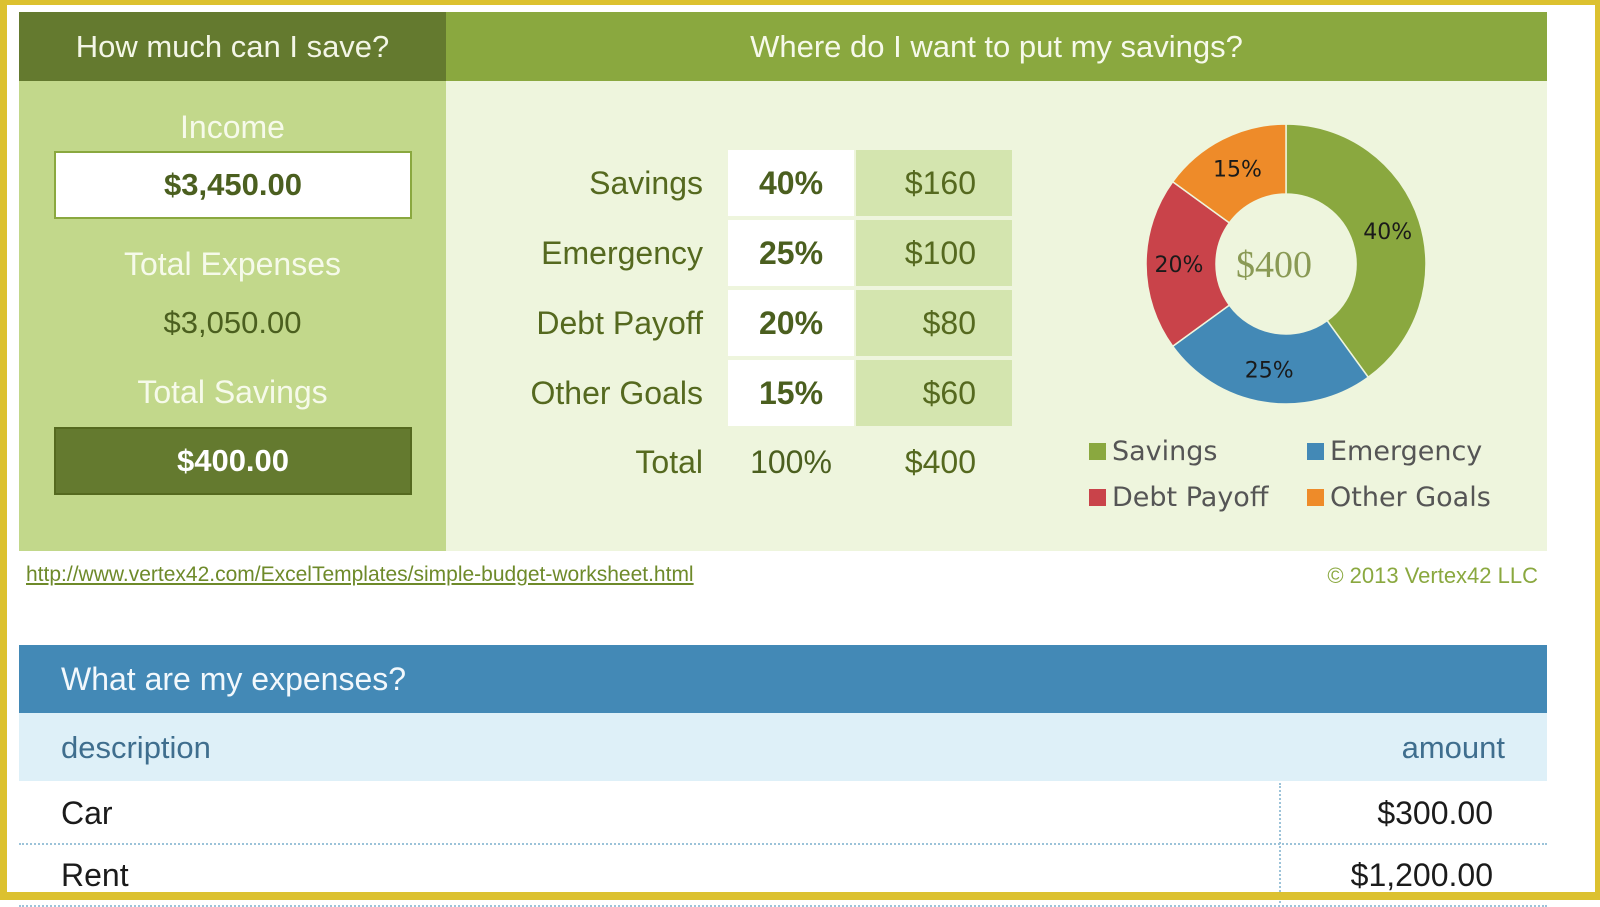 The image size is (1600, 907). I want to click on legend-label: Savings, so click(1165, 451).